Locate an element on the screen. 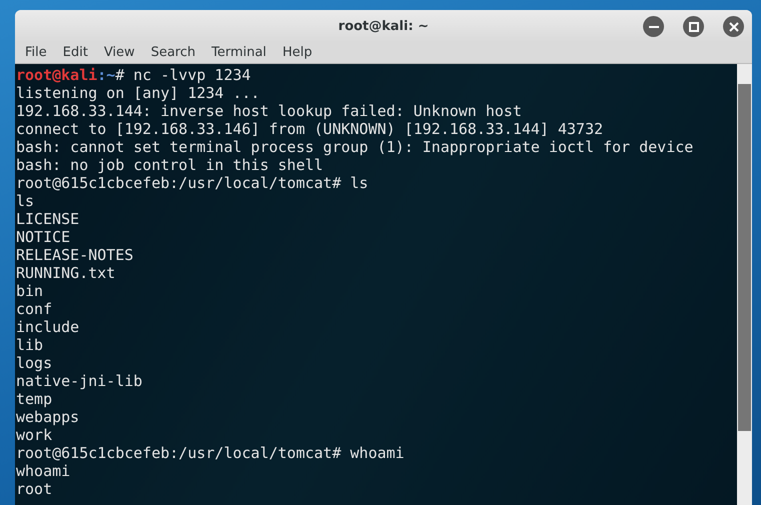 This screenshot has height=505, width=761. output-line: root is located at coordinates (35, 489).